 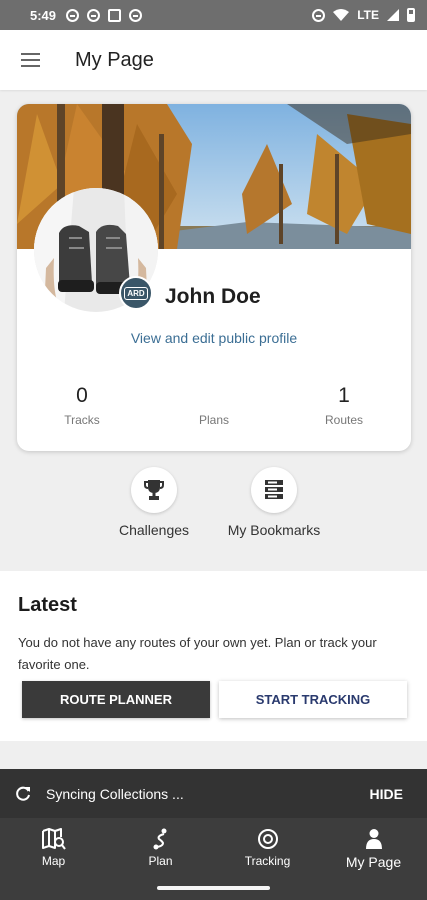 I want to click on do-not-disturb-icon, so click(x=319, y=15).